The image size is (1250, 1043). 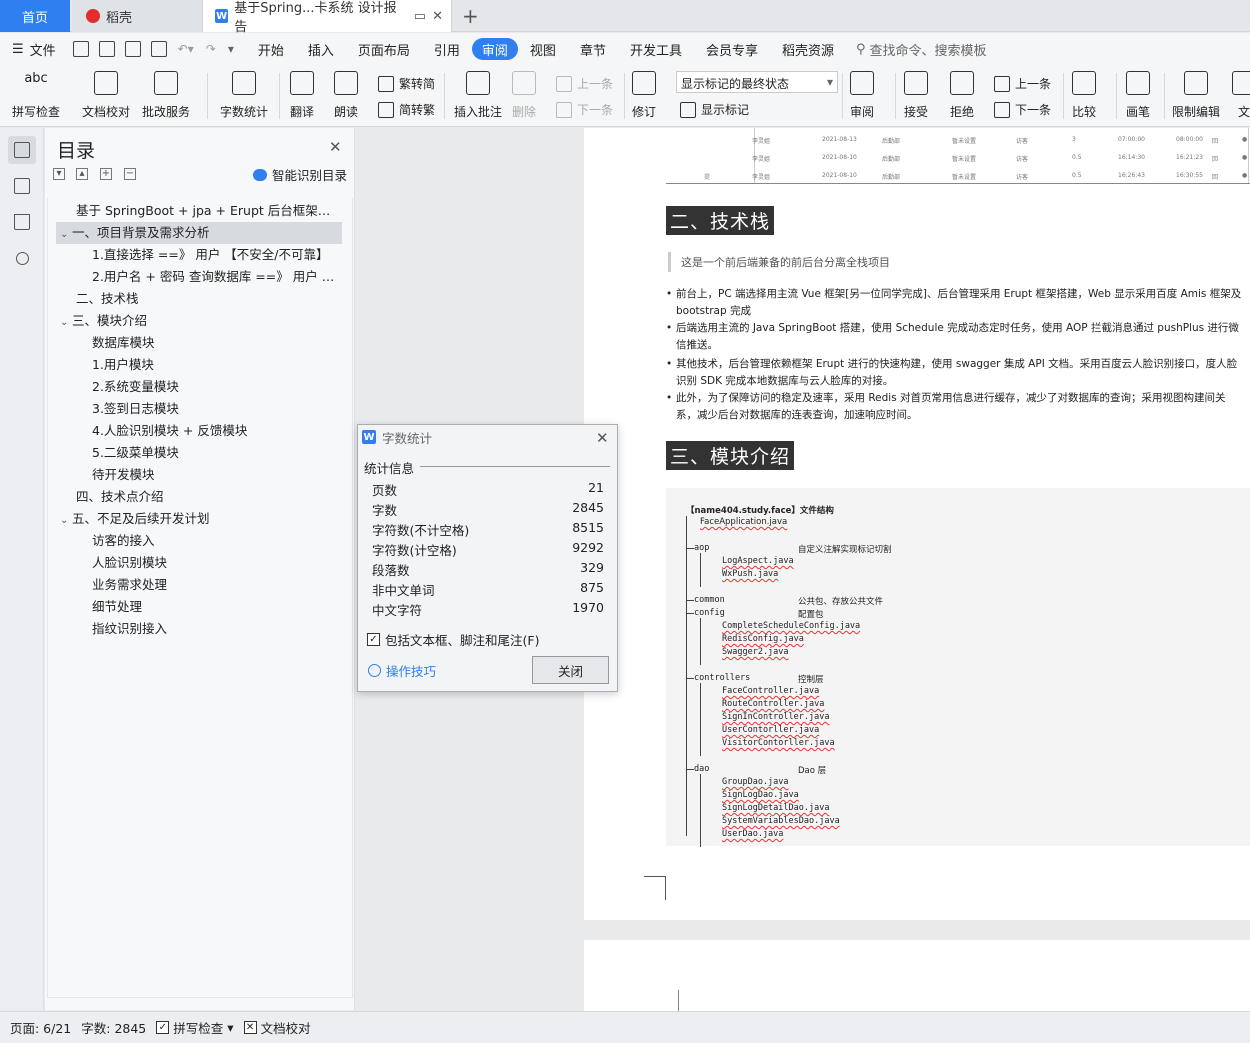 I want to click on menu-1: 插入, so click(x=321, y=49).